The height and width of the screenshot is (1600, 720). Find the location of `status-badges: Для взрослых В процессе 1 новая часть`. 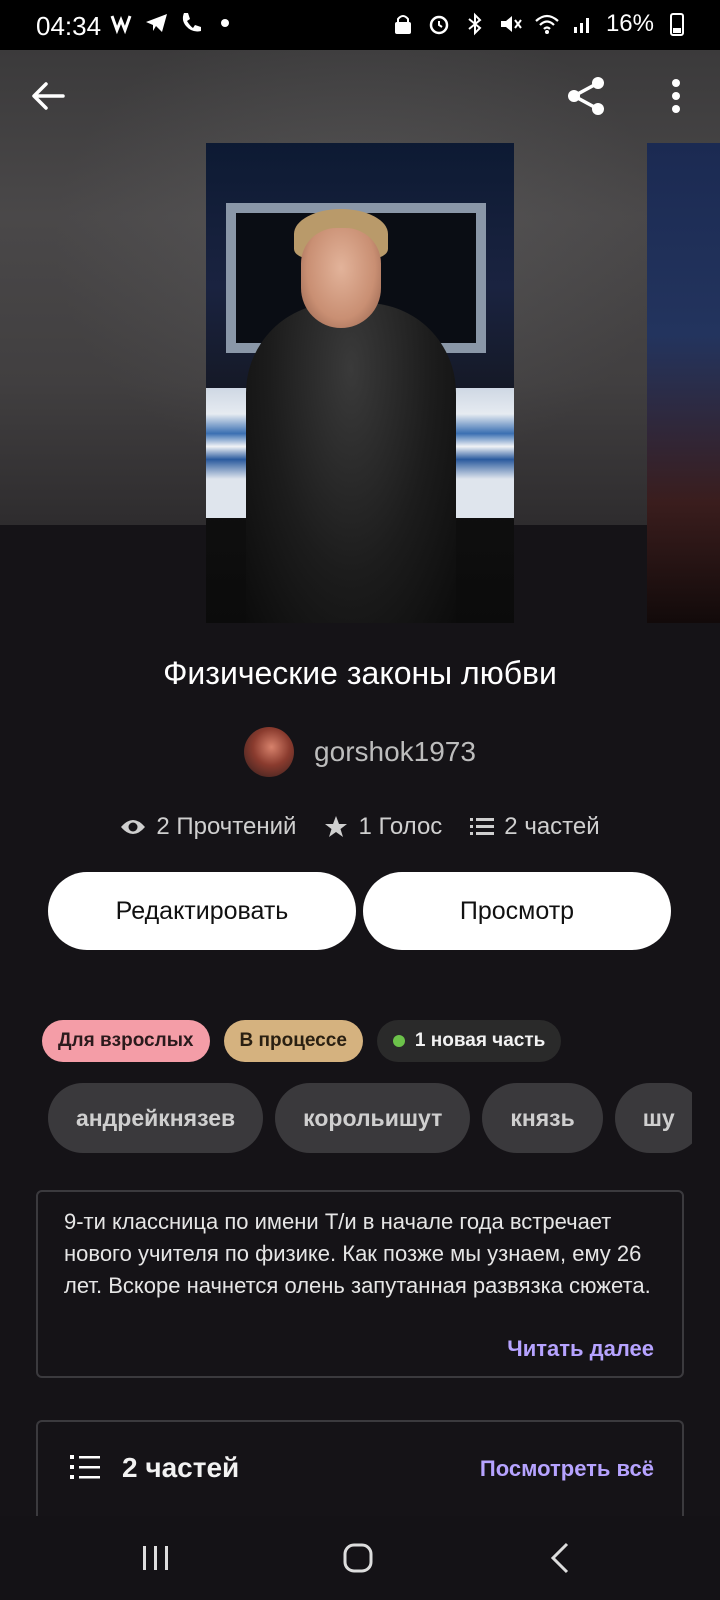

status-badges: Для взрослых В процессе 1 новая часть is located at coordinates (302, 1041).